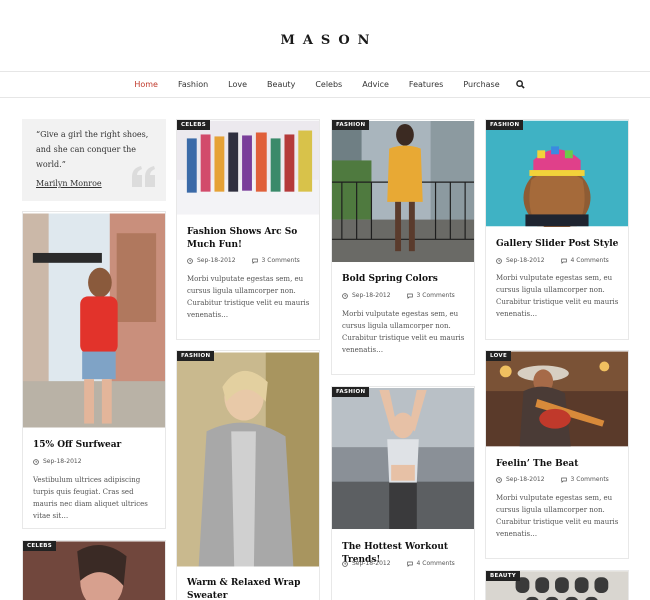 Image resolution: width=650 pixels, height=600 pixels. Describe the element at coordinates (499, 356) in the screenshot. I see `post-category-tag: LOVE` at that location.